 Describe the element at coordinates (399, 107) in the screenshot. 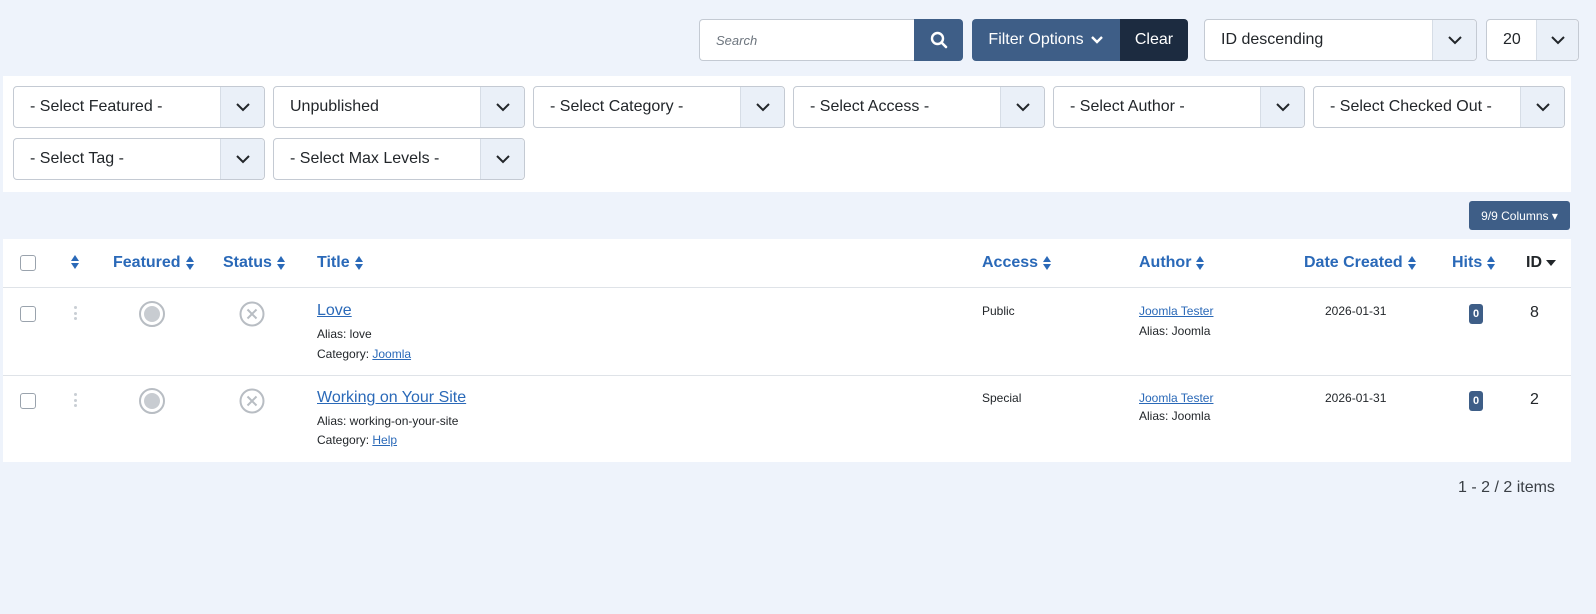

I see `filter-published-select: Unpublished` at that location.